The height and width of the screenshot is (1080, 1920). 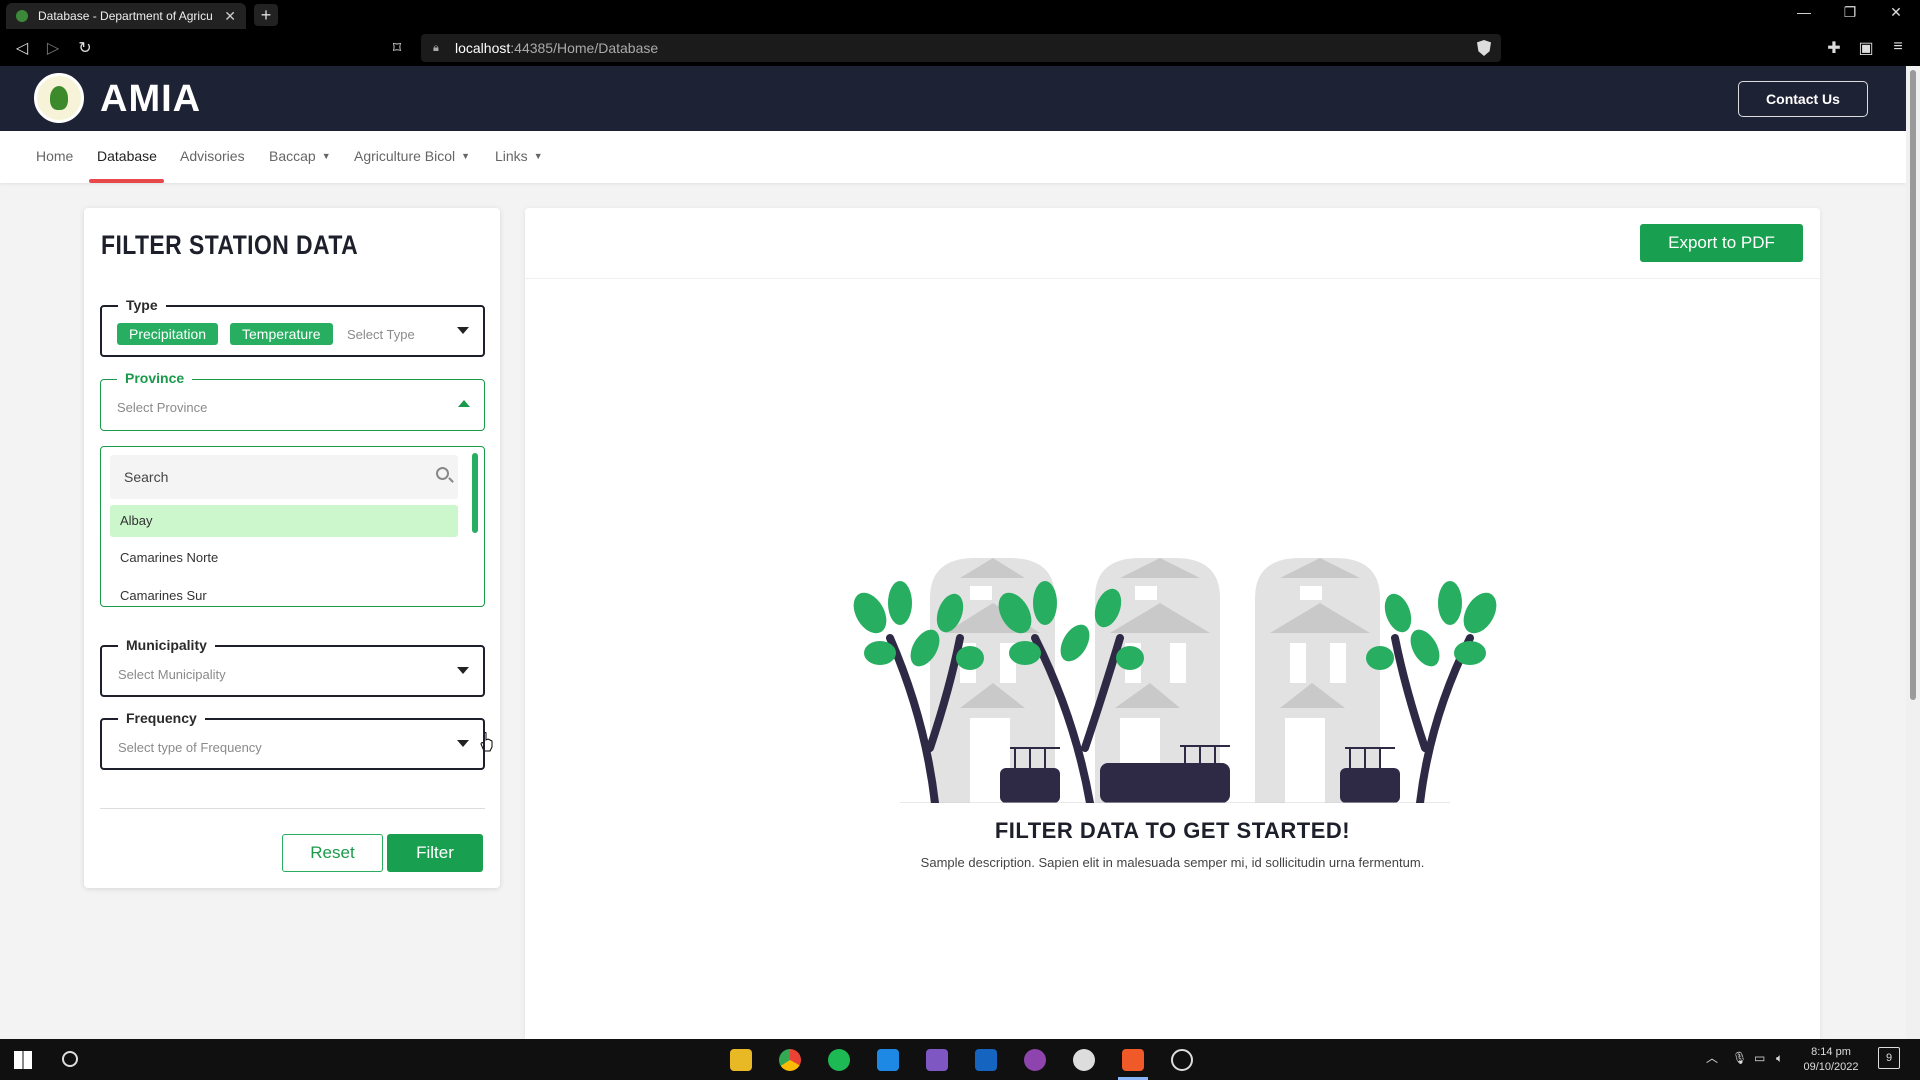 I want to click on browser-tab: Database - Department of Agricu ✕, so click(x=126, y=16).